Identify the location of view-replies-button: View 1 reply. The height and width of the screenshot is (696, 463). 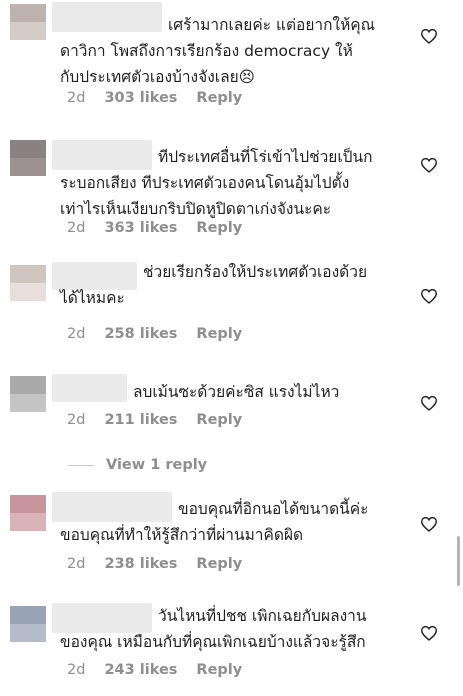
(137, 465).